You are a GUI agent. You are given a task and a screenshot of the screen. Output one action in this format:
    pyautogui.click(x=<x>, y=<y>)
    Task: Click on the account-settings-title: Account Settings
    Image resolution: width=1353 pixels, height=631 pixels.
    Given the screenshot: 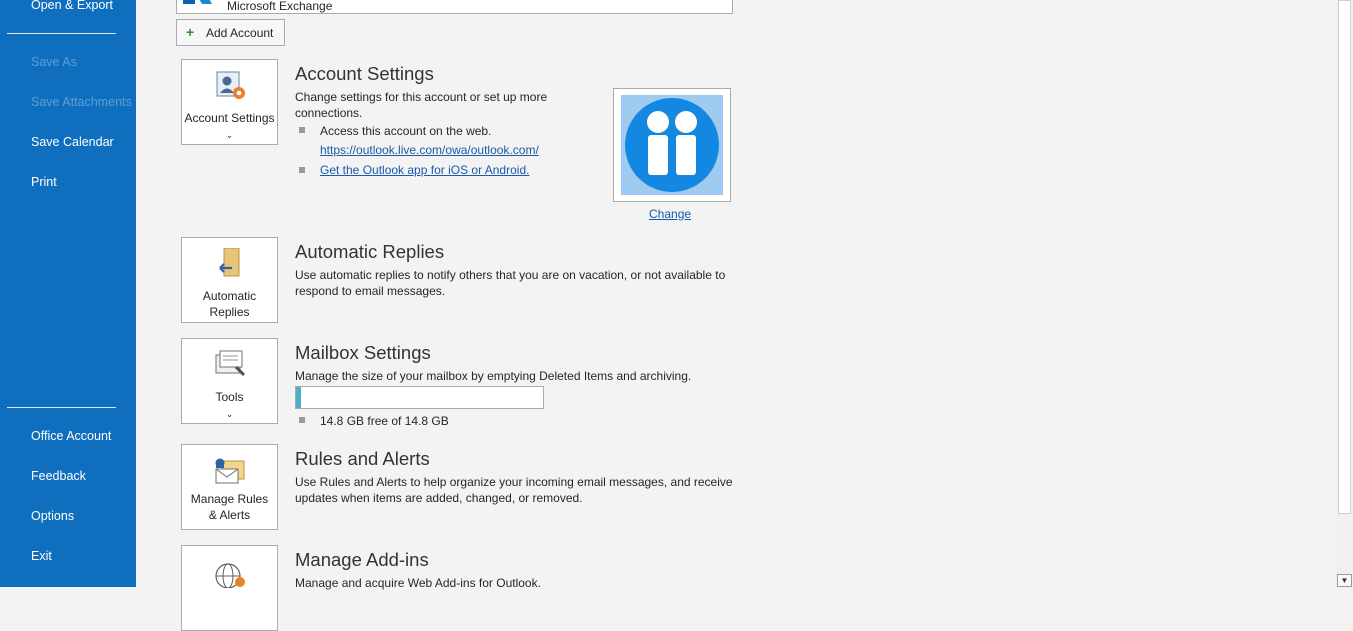 What is the action you would take?
    pyautogui.click(x=364, y=73)
    